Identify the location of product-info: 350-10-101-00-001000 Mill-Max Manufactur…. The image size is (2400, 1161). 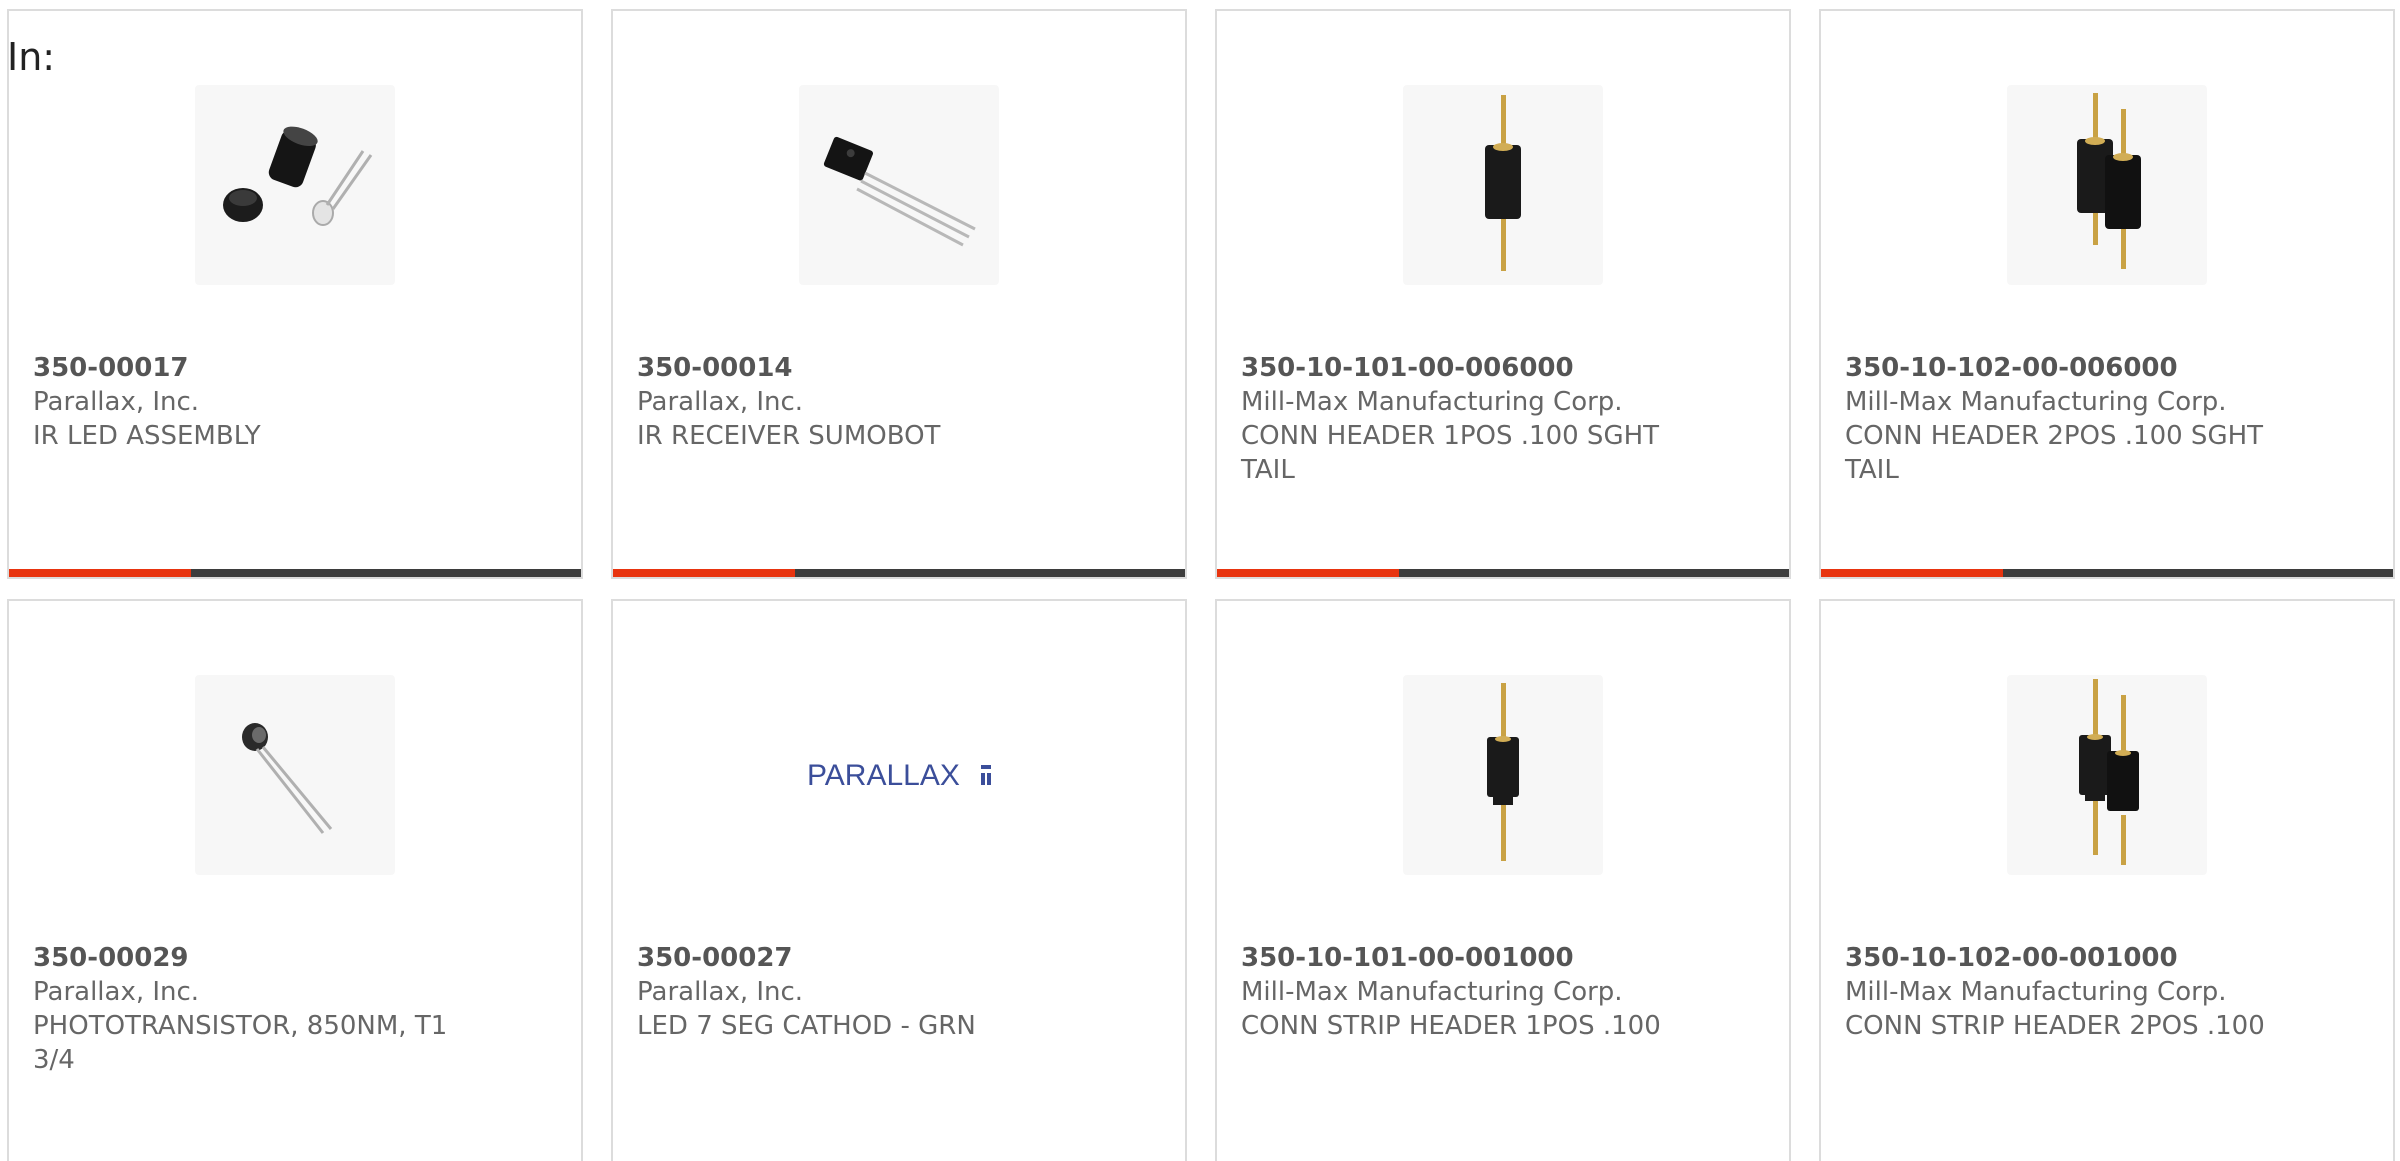
(1456, 992).